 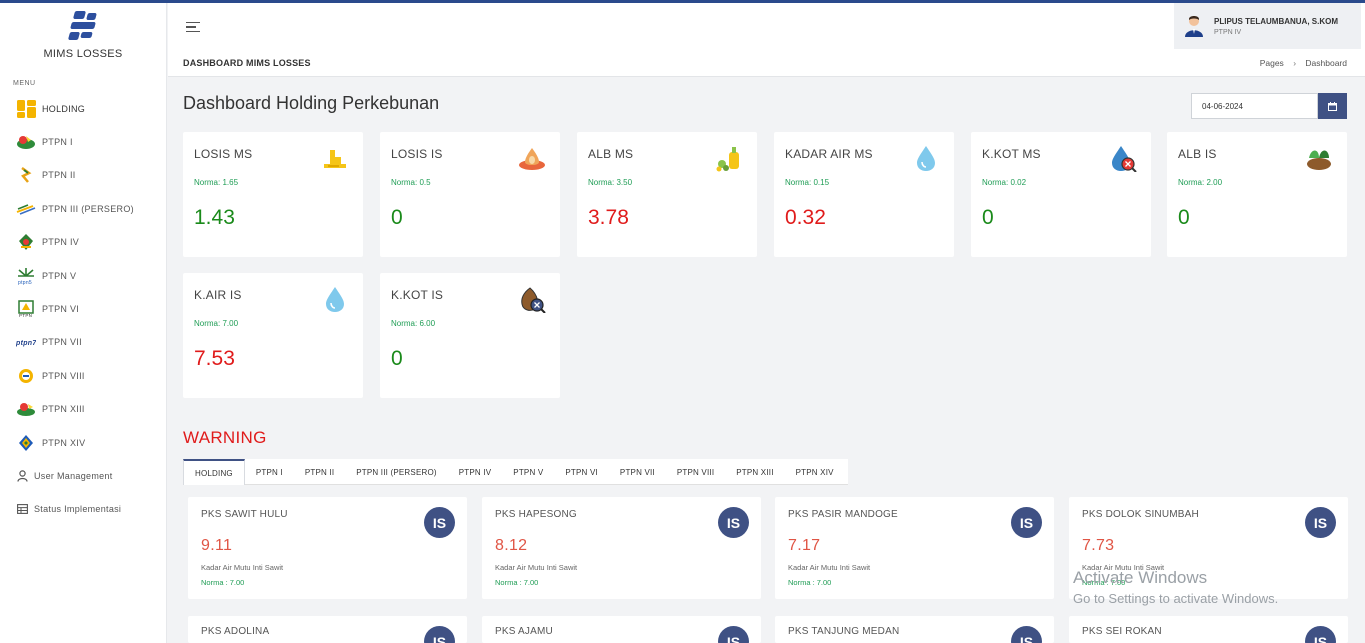 What do you see at coordinates (193, 28) in the screenshot?
I see `hamburger-menu-icon` at bounding box center [193, 28].